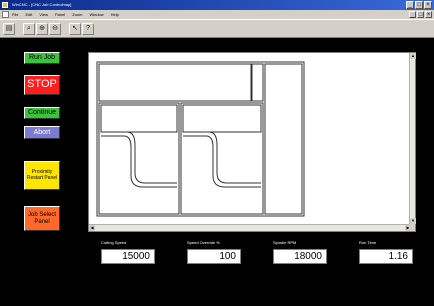 The width and height of the screenshot is (434, 306). Describe the element at coordinates (428, 5) in the screenshot. I see `close-button: ×` at that location.